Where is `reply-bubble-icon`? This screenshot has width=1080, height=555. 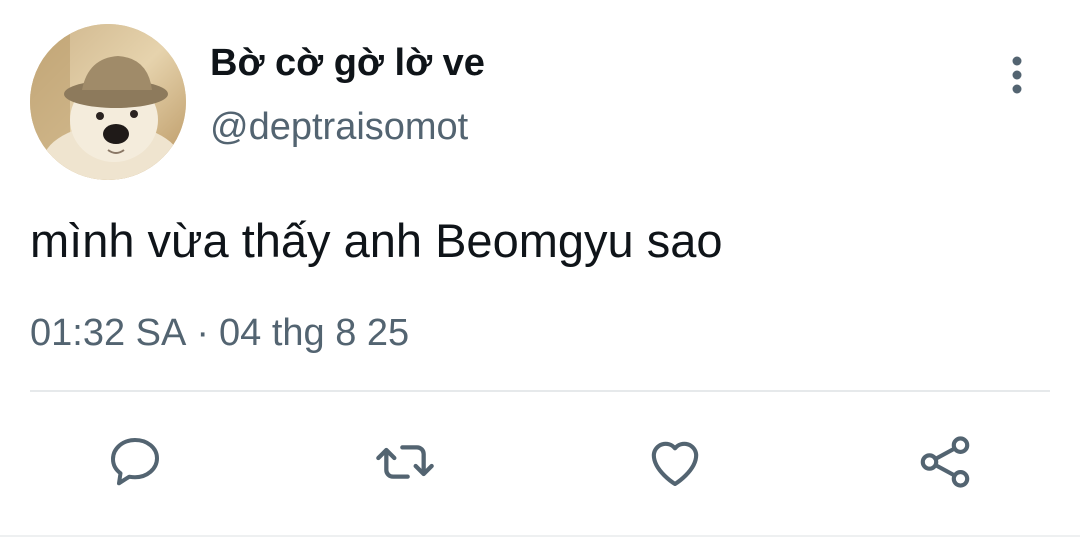
reply-bubble-icon is located at coordinates (135, 462).